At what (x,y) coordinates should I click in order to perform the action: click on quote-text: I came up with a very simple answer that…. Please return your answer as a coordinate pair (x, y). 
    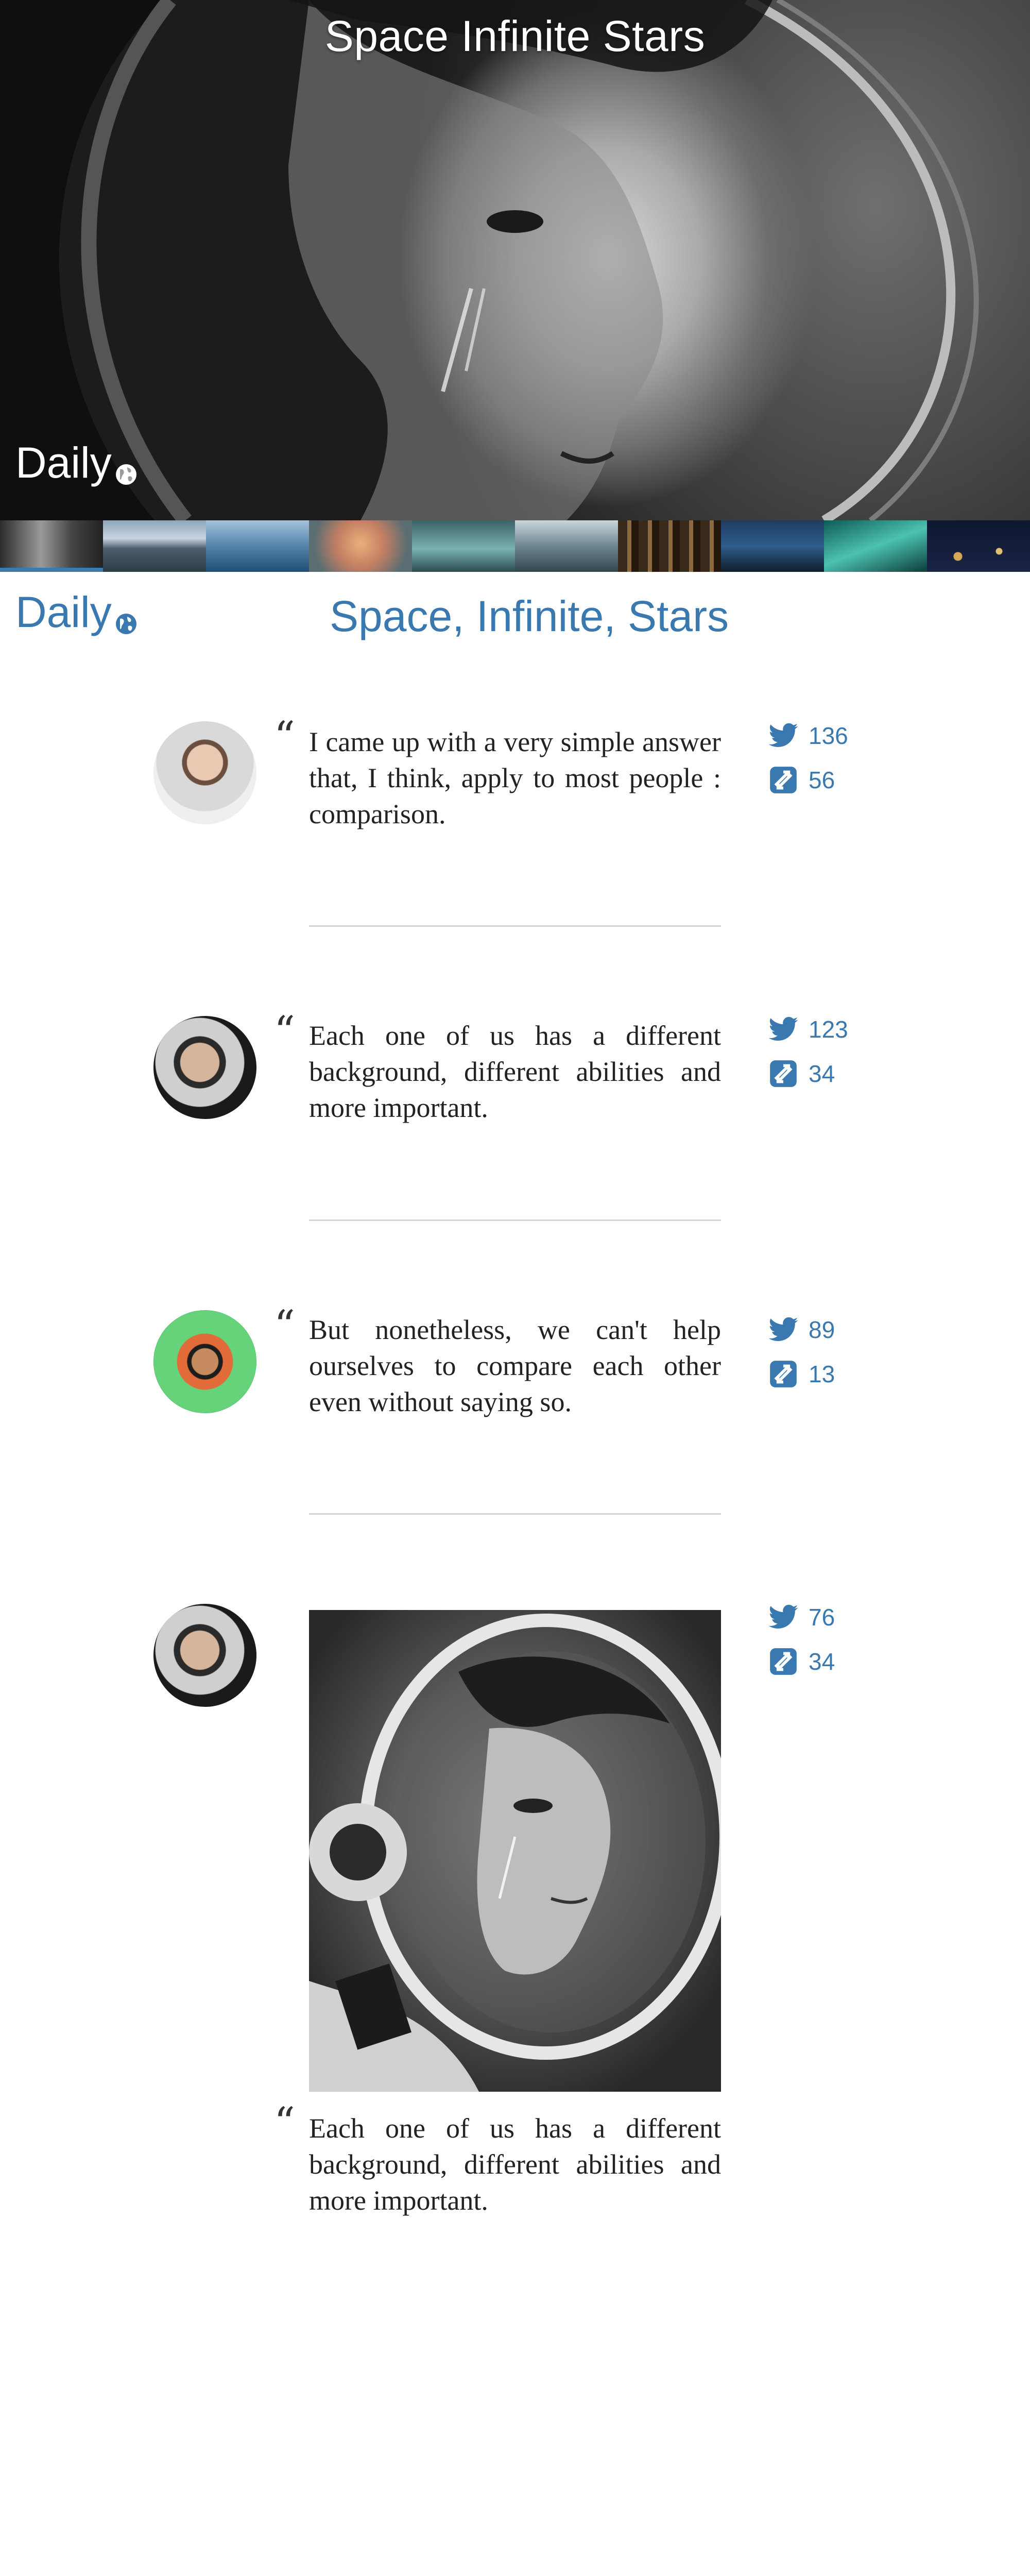
    Looking at the image, I should click on (515, 777).